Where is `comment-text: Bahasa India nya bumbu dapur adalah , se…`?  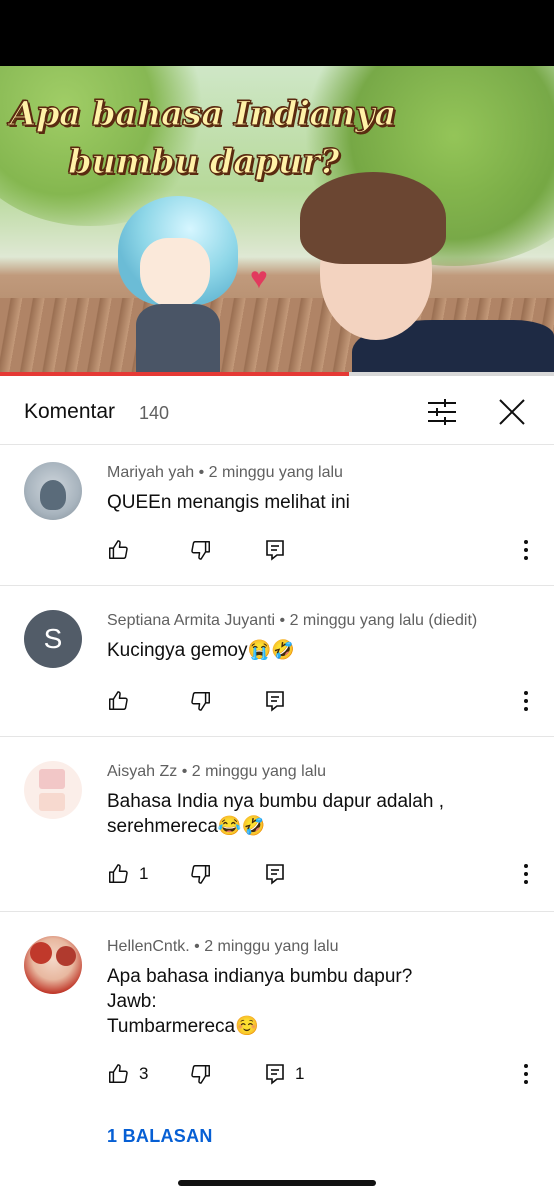
comment-text: Bahasa India nya bumbu dapur adalah , se… is located at coordinates (275, 814).